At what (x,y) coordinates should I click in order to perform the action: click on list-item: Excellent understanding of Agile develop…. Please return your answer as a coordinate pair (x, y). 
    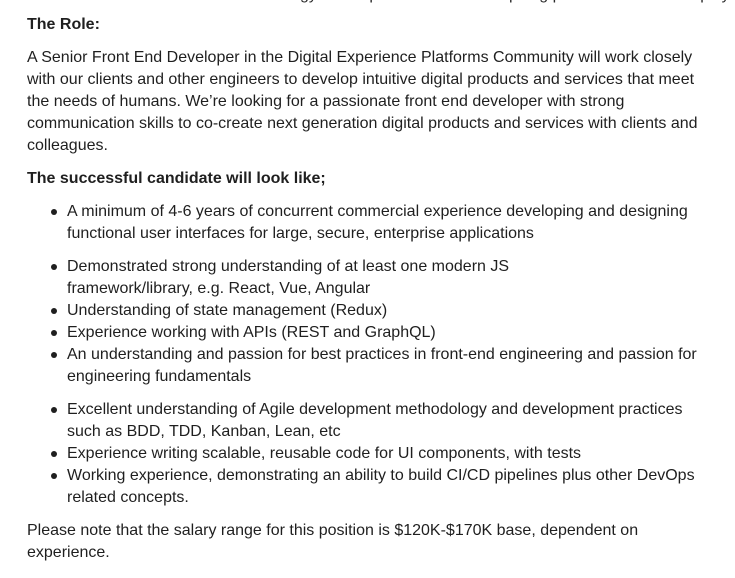
    Looking at the image, I should click on (372, 421).